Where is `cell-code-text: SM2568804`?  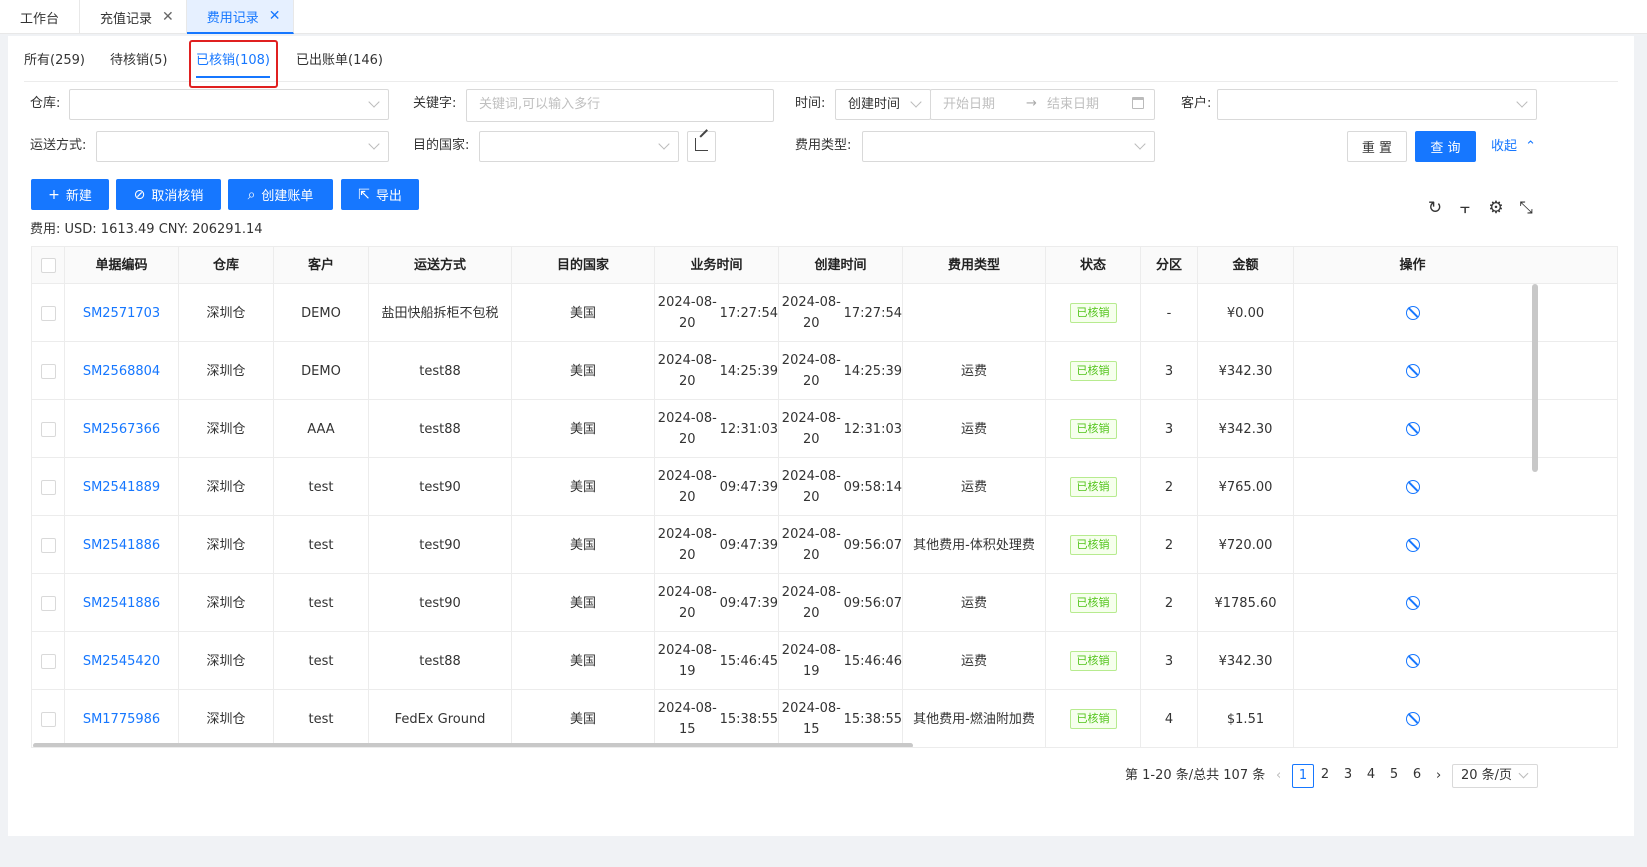 cell-code-text: SM2568804 is located at coordinates (121, 371).